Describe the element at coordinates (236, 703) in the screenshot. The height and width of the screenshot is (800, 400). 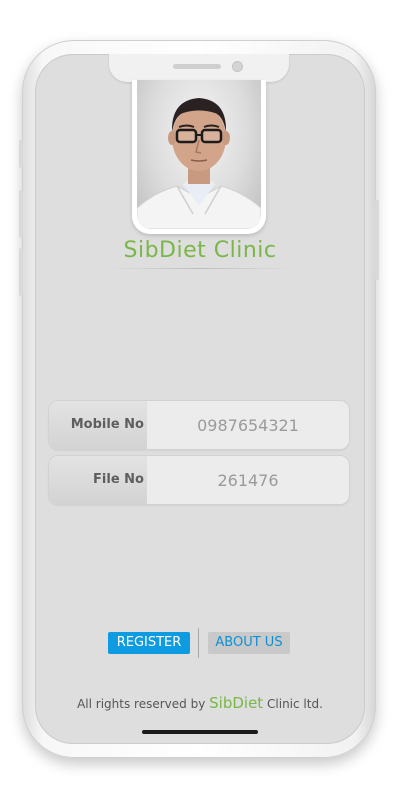
I see `footer-brand: SibDiet` at that location.